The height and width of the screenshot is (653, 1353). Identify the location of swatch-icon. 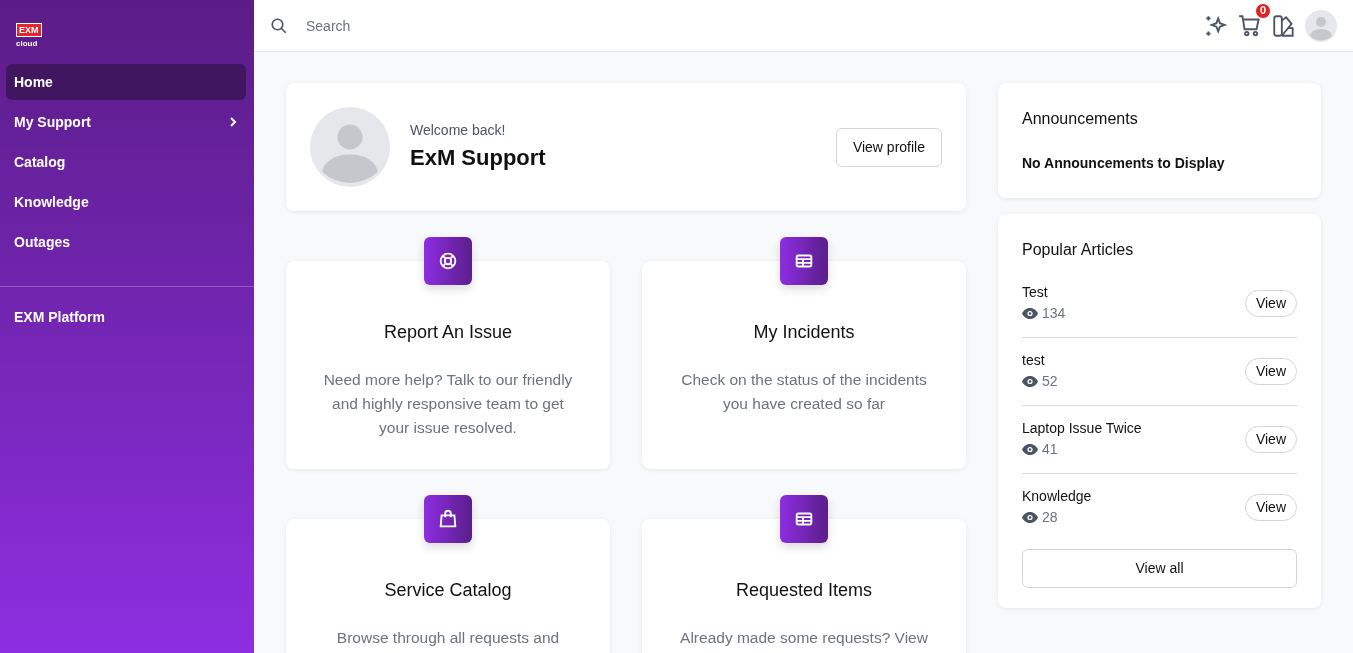
(1284, 25).